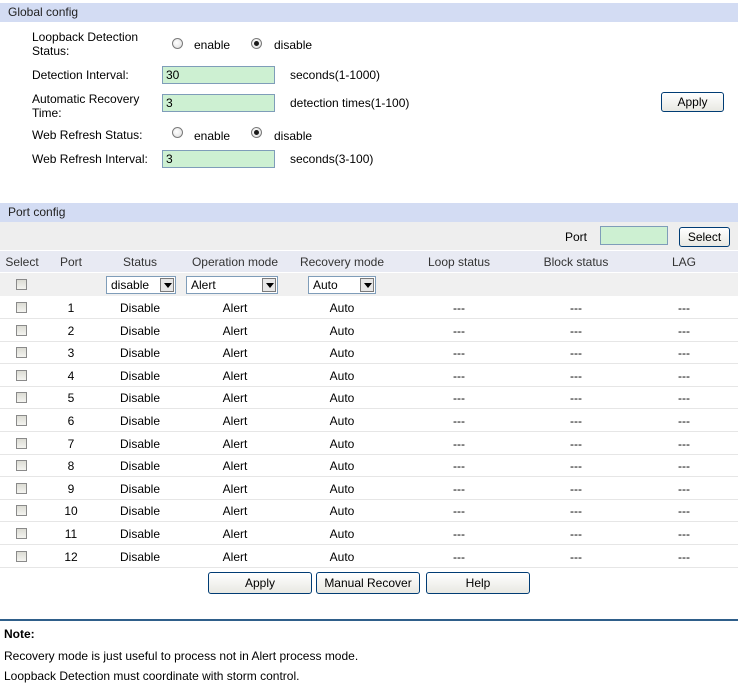 The image size is (738, 685). What do you see at coordinates (71, 511) in the screenshot?
I see `cell-port: 10` at bounding box center [71, 511].